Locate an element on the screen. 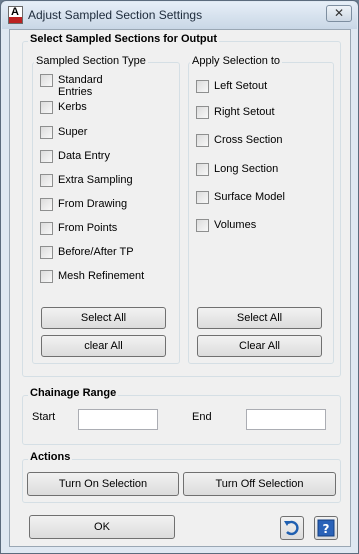  title-bar: A Adjust Sampled Section Settings ✕ is located at coordinates (179, 15).